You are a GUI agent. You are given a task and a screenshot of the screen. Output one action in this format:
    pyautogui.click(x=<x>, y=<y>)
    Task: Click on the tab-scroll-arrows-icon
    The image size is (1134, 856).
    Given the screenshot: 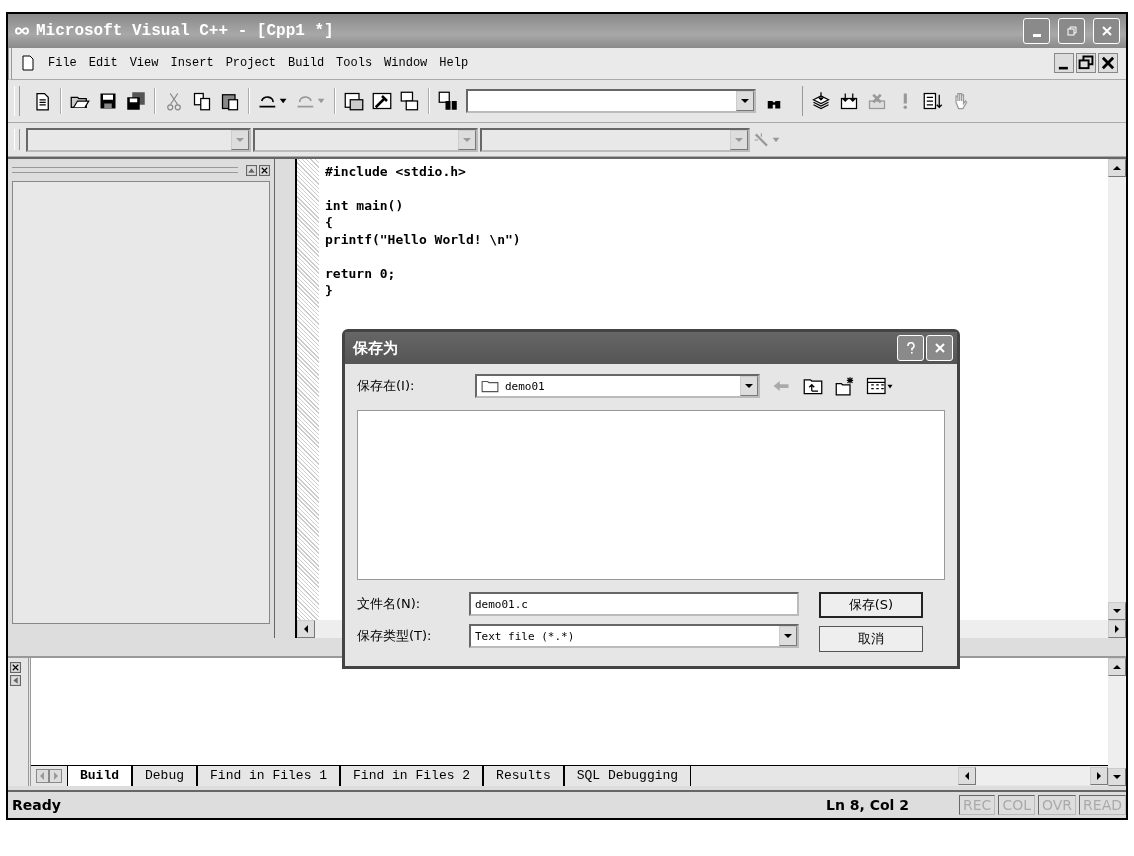 What is the action you would take?
    pyautogui.click(x=49, y=776)
    